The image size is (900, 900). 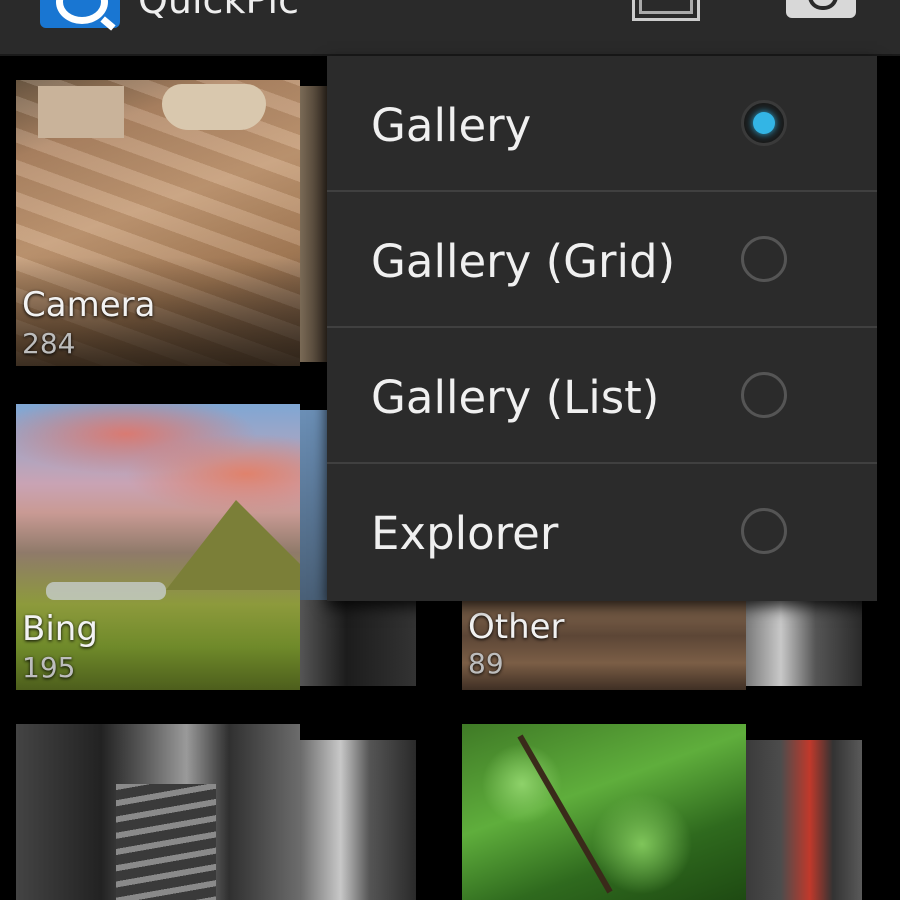 I want to click on album-name: Bing, so click(x=60, y=629).